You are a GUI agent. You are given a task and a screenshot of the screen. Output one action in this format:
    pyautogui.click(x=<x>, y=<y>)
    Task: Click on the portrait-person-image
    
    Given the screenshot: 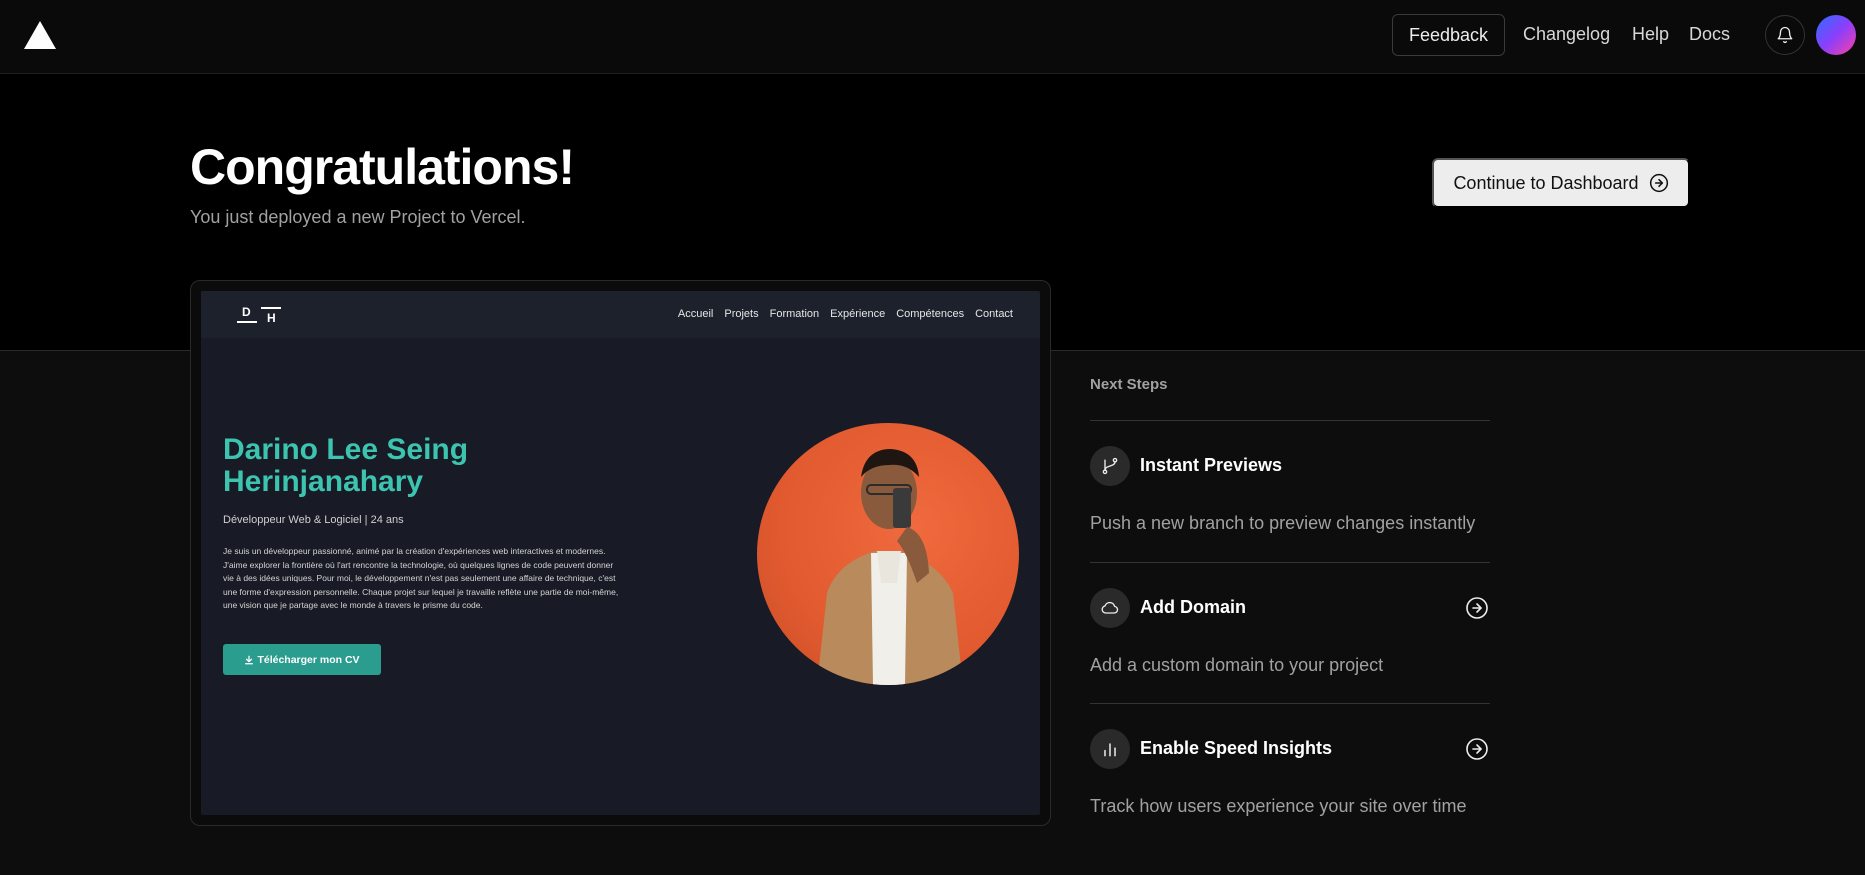 What is the action you would take?
    pyautogui.click(x=890, y=567)
    